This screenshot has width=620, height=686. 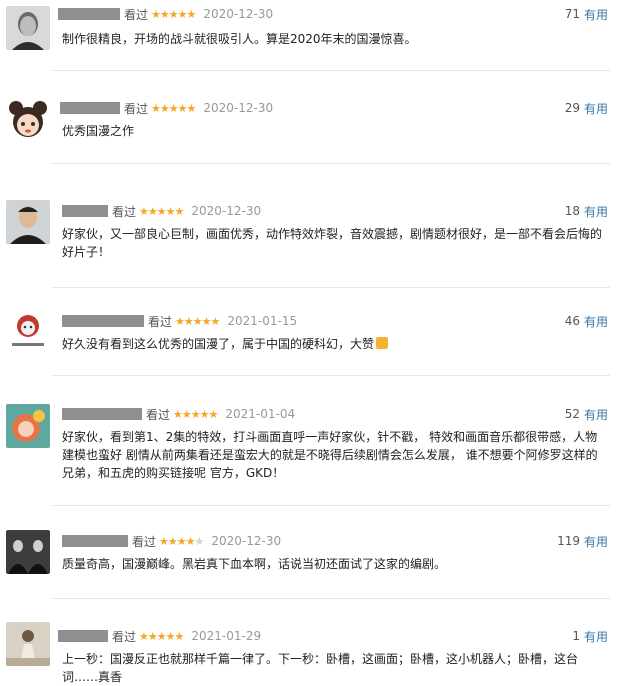 What do you see at coordinates (572, 14) in the screenshot?
I see `useful-count: 71` at bounding box center [572, 14].